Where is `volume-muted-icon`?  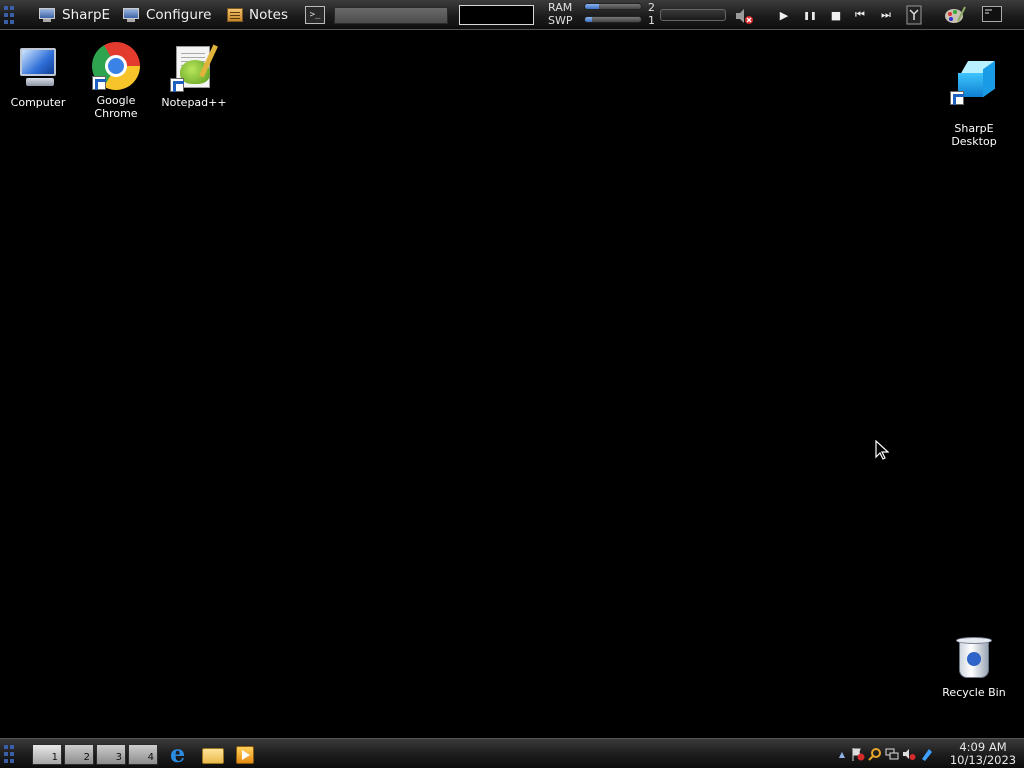
volume-muted-icon is located at coordinates (909, 754).